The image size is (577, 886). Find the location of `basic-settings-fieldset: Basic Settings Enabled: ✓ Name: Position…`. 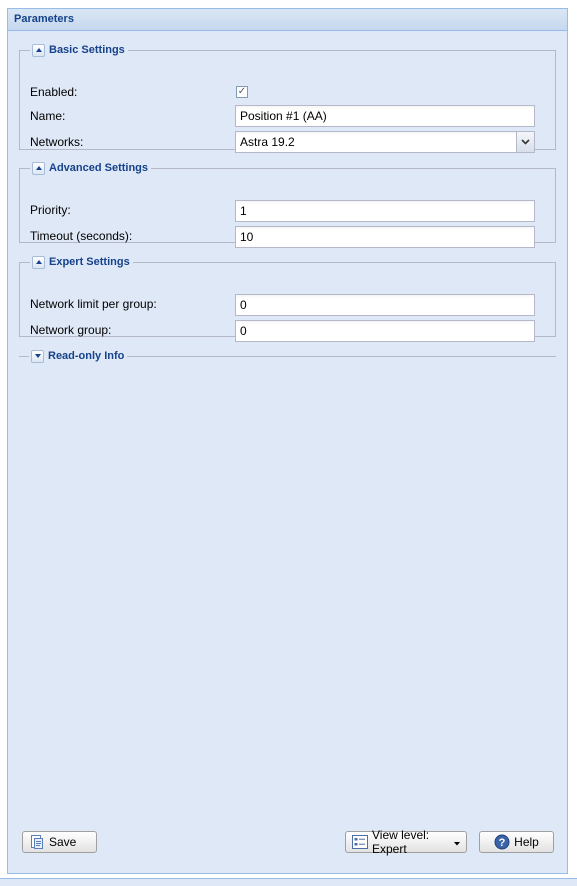

basic-settings-fieldset: Basic Settings Enabled: ✓ Name: Position… is located at coordinates (287, 98).